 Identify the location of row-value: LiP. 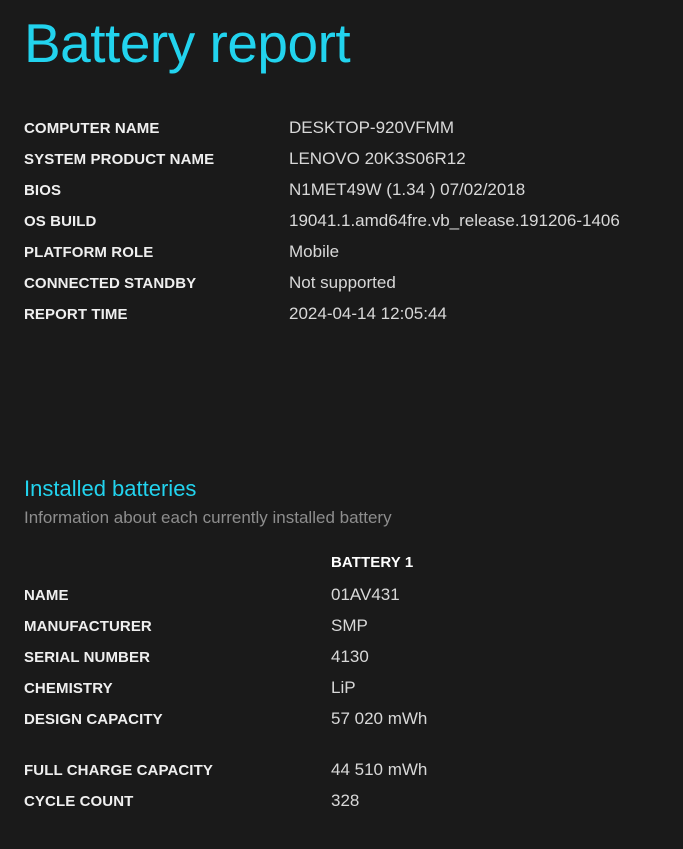
(343, 687).